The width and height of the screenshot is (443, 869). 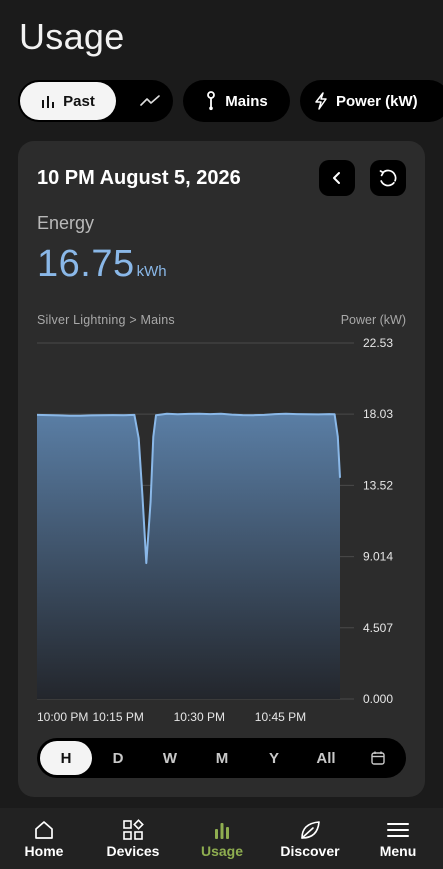 I want to click on energy-value: 16.75 kWh, so click(x=102, y=264).